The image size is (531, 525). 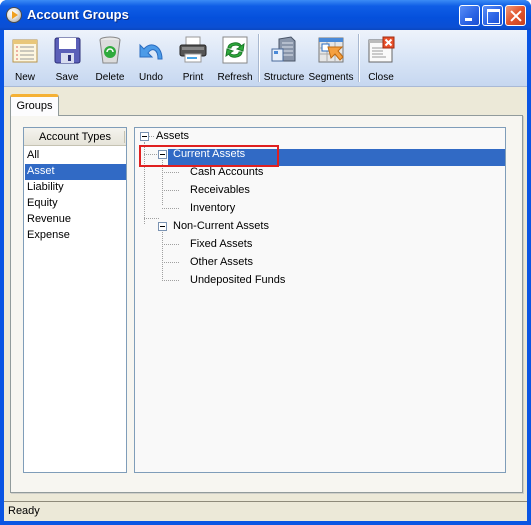 What do you see at coordinates (238, 280) in the screenshot?
I see `tree-node-label: Undeposited Funds` at bounding box center [238, 280].